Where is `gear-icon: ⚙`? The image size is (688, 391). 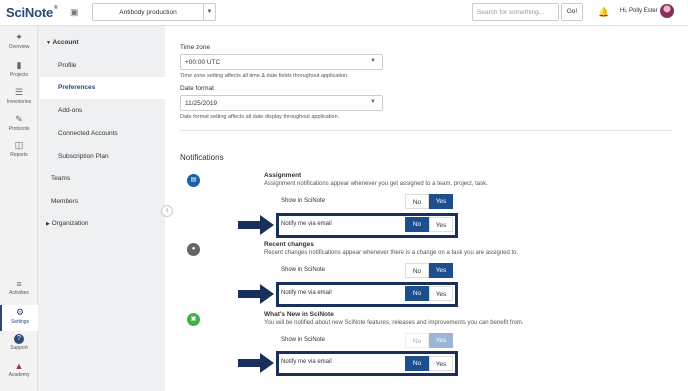 gear-icon: ⚙ is located at coordinates (20, 312).